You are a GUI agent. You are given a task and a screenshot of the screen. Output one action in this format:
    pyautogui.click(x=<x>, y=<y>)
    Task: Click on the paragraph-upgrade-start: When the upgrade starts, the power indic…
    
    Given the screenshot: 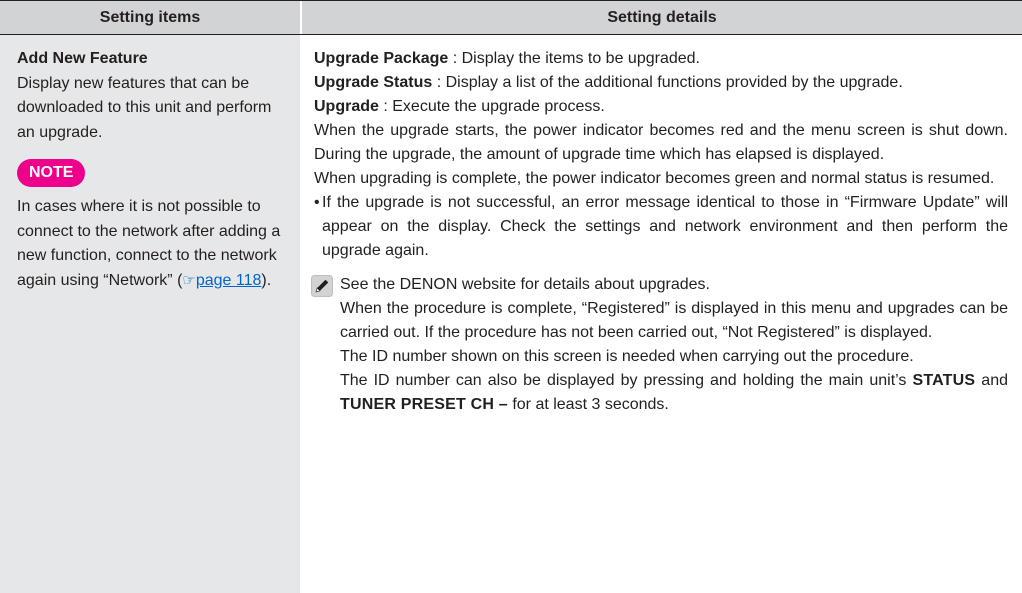 What is the action you would take?
    pyautogui.click(x=661, y=142)
    